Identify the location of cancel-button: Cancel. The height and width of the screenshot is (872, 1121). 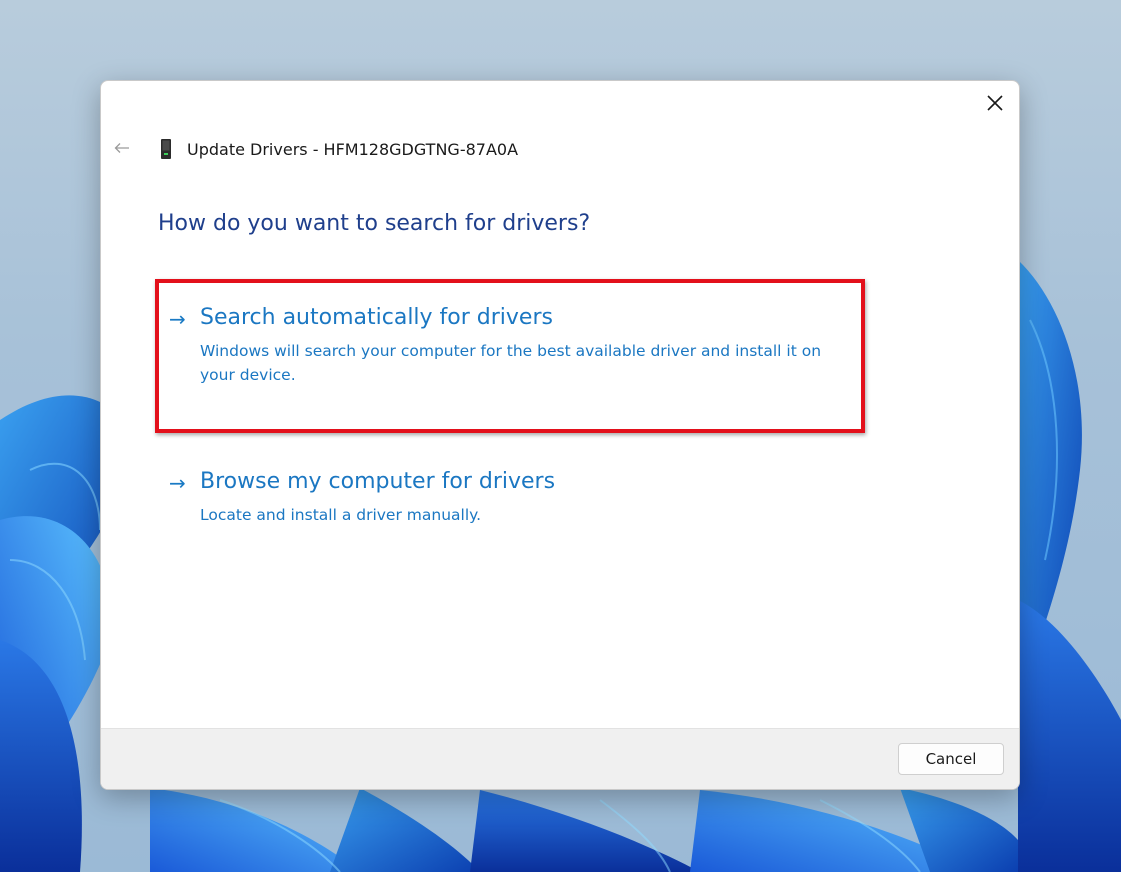
(951, 759).